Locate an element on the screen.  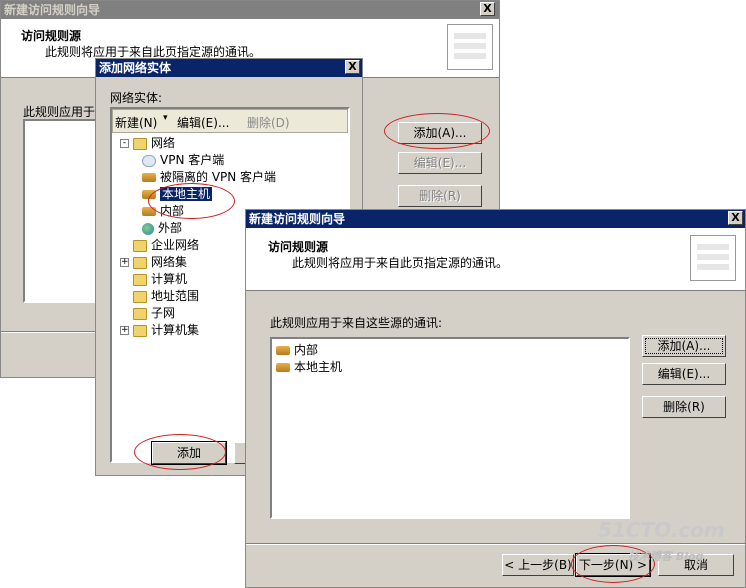
tree-item-label: 计算机集 is located at coordinates (175, 330).